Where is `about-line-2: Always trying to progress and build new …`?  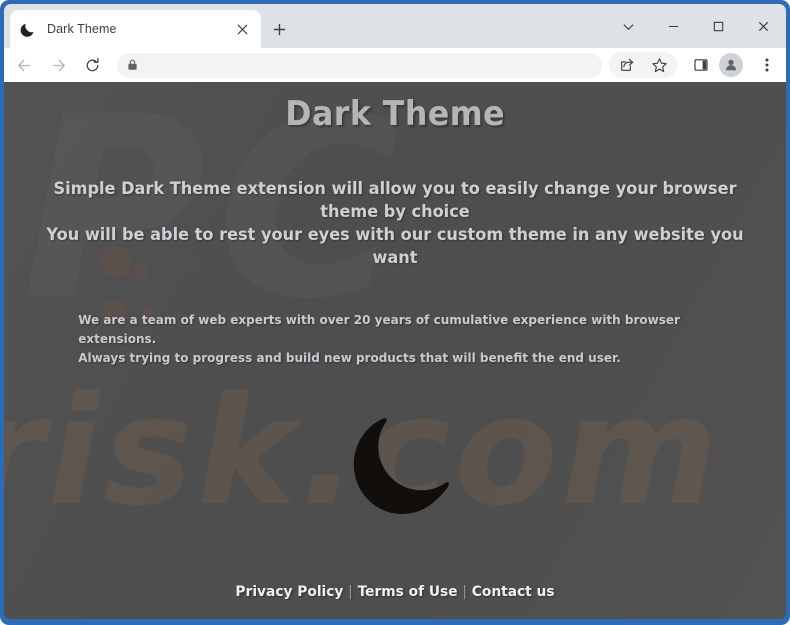 about-line-2: Always trying to progress and build new … is located at coordinates (349, 357).